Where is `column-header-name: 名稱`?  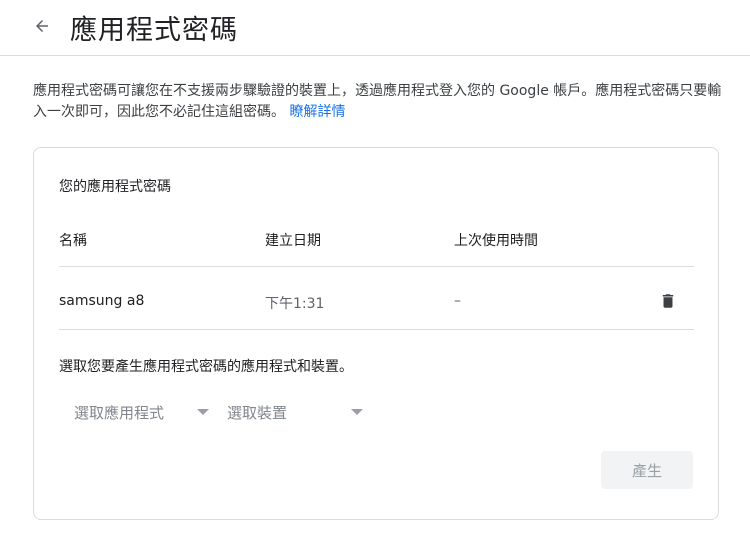
column-header-name: 名稱 is located at coordinates (73, 241).